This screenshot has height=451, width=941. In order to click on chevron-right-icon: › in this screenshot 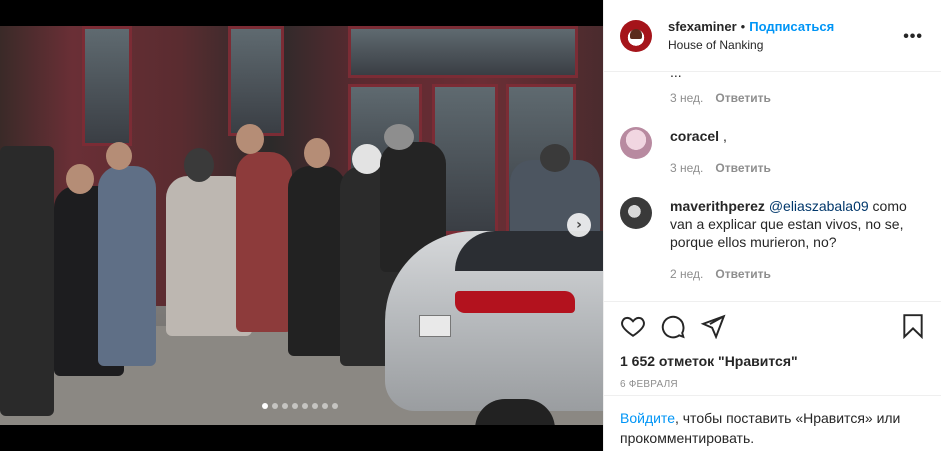, I will do `click(579, 225)`.